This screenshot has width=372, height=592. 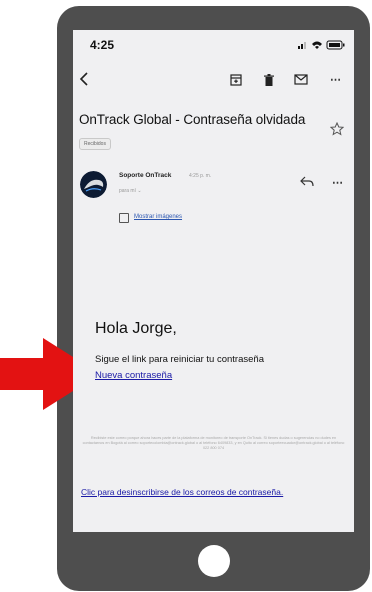 What do you see at coordinates (307, 181) in the screenshot?
I see `reply-icon` at bounding box center [307, 181].